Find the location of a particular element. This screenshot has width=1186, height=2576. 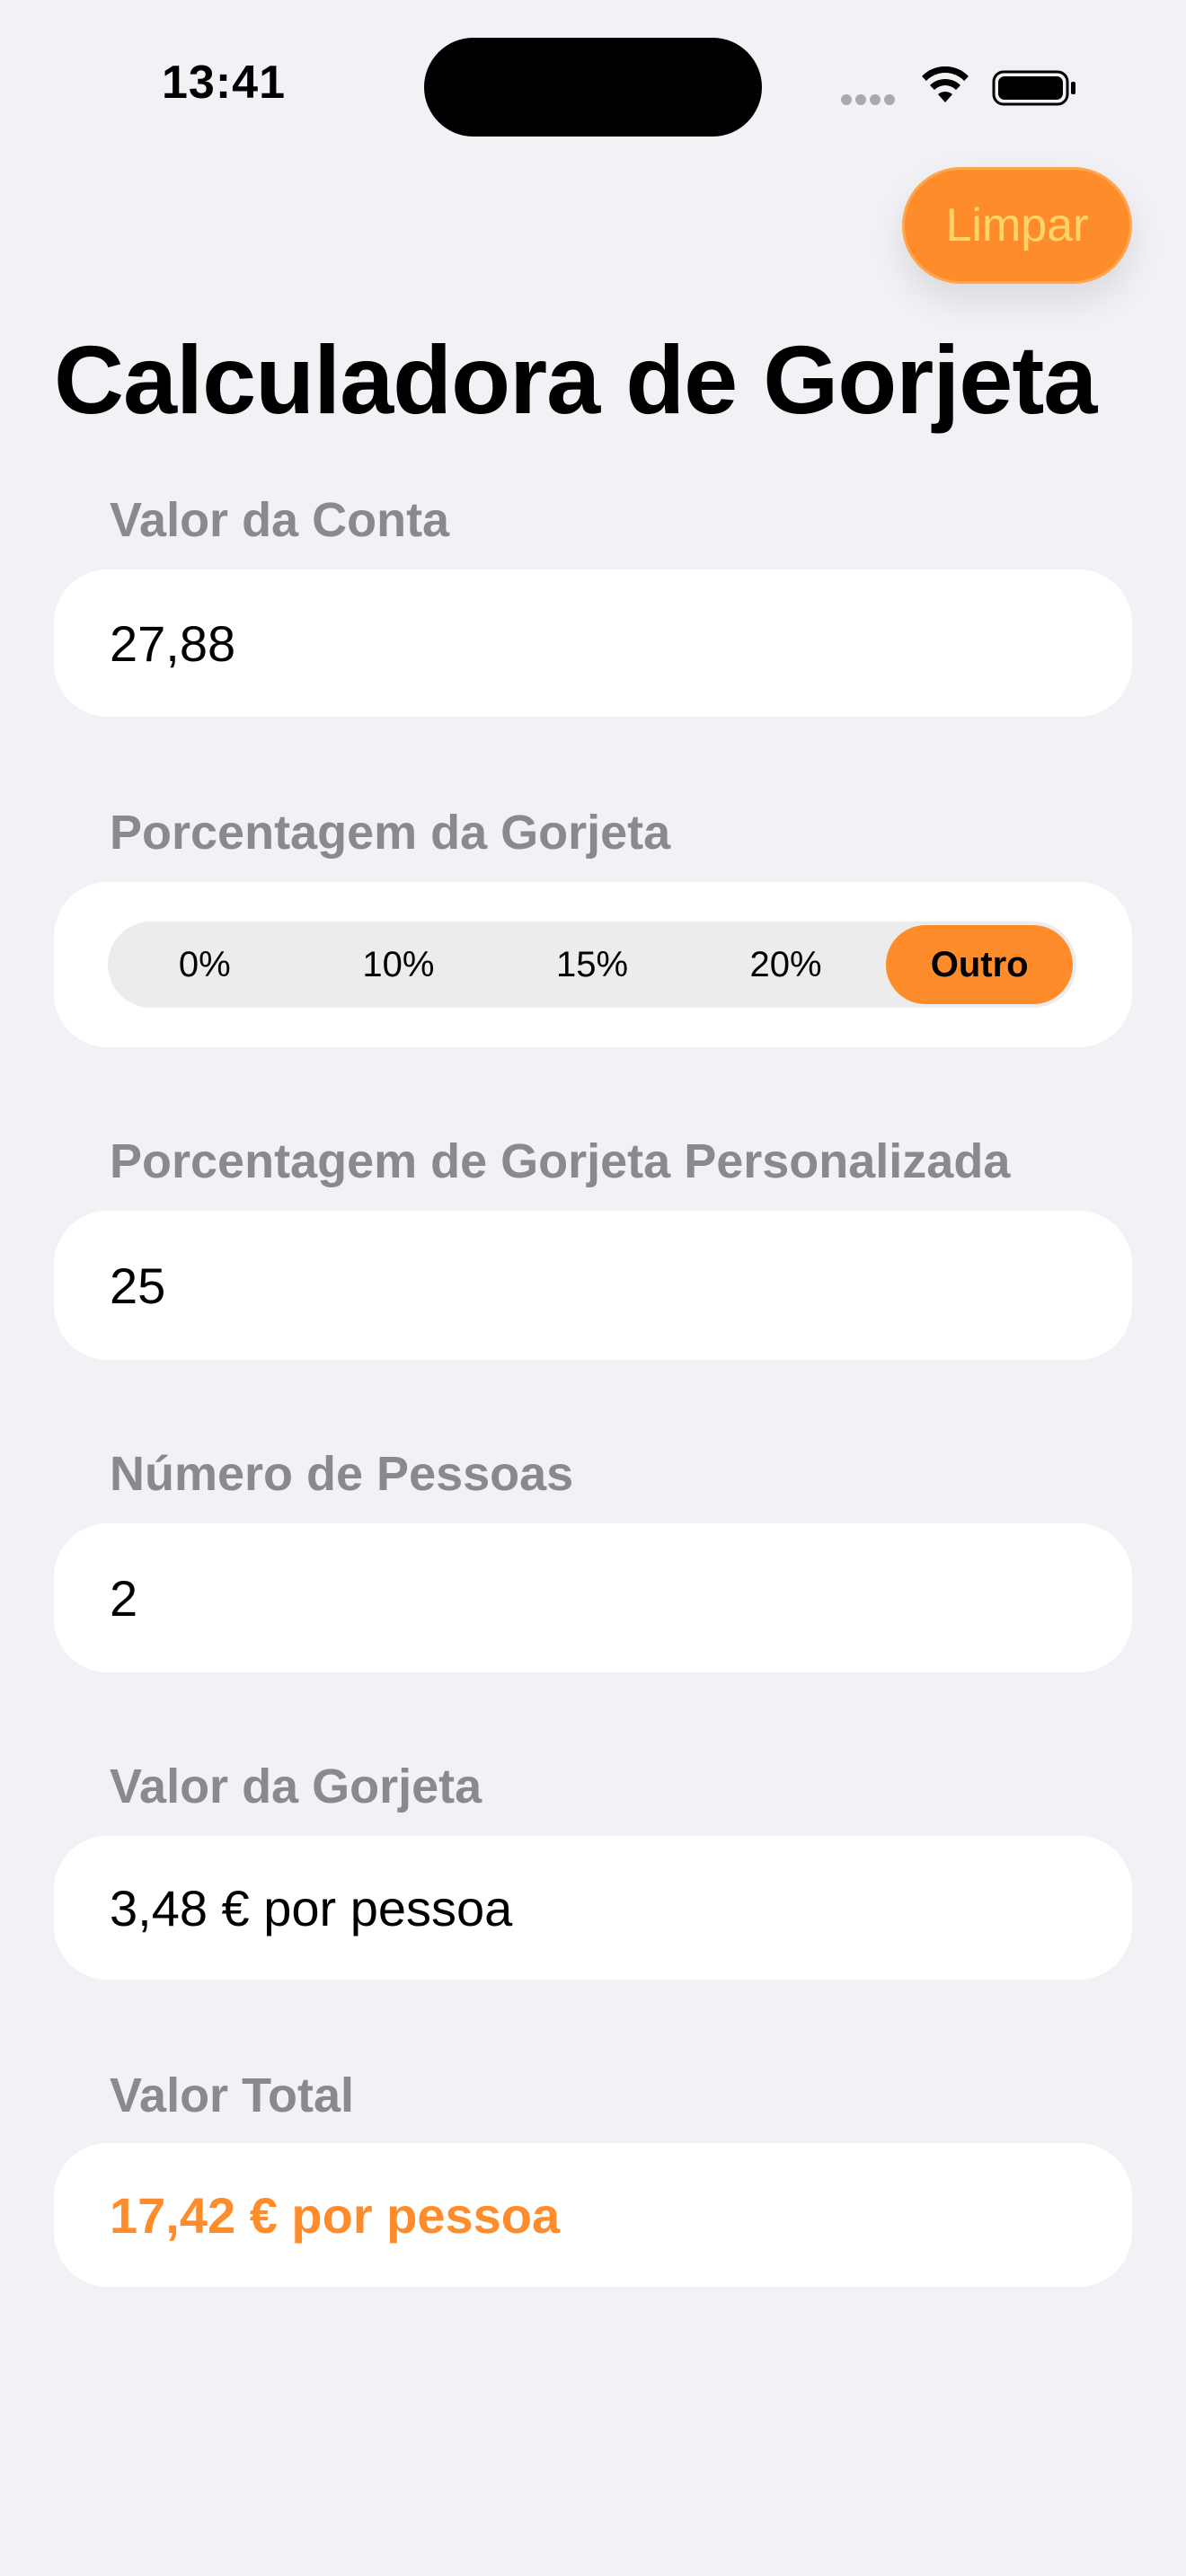

tip-amount-value: 3,48 € por pessoa is located at coordinates (311, 1907).